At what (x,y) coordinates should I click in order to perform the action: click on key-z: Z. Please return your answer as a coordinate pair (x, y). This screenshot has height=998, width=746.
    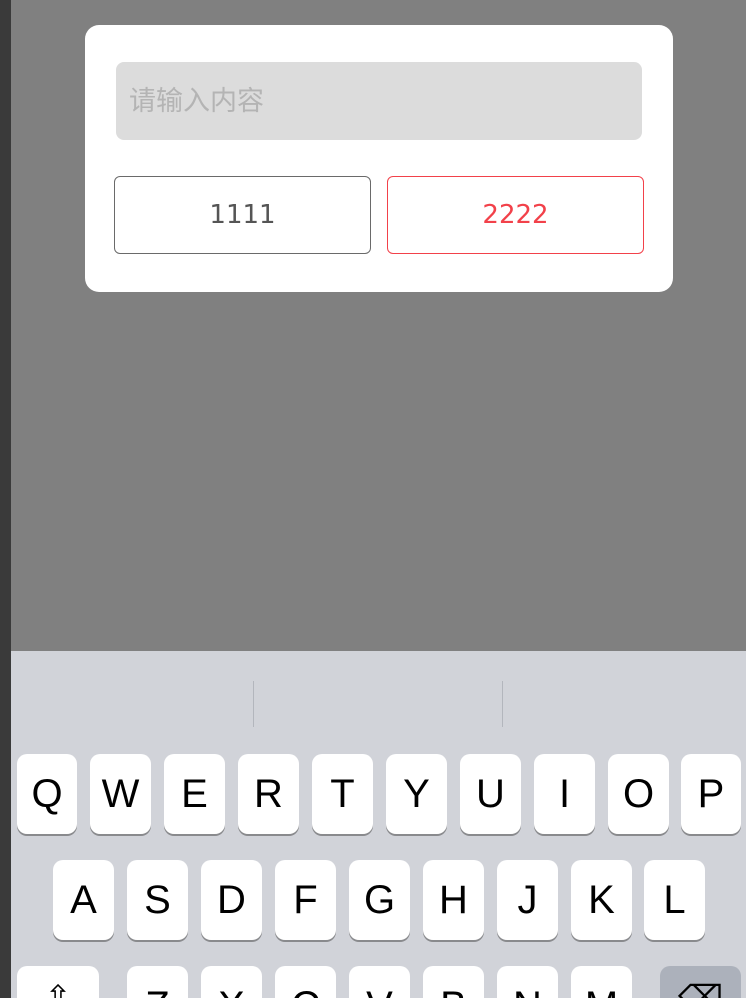
    Looking at the image, I should click on (157, 982).